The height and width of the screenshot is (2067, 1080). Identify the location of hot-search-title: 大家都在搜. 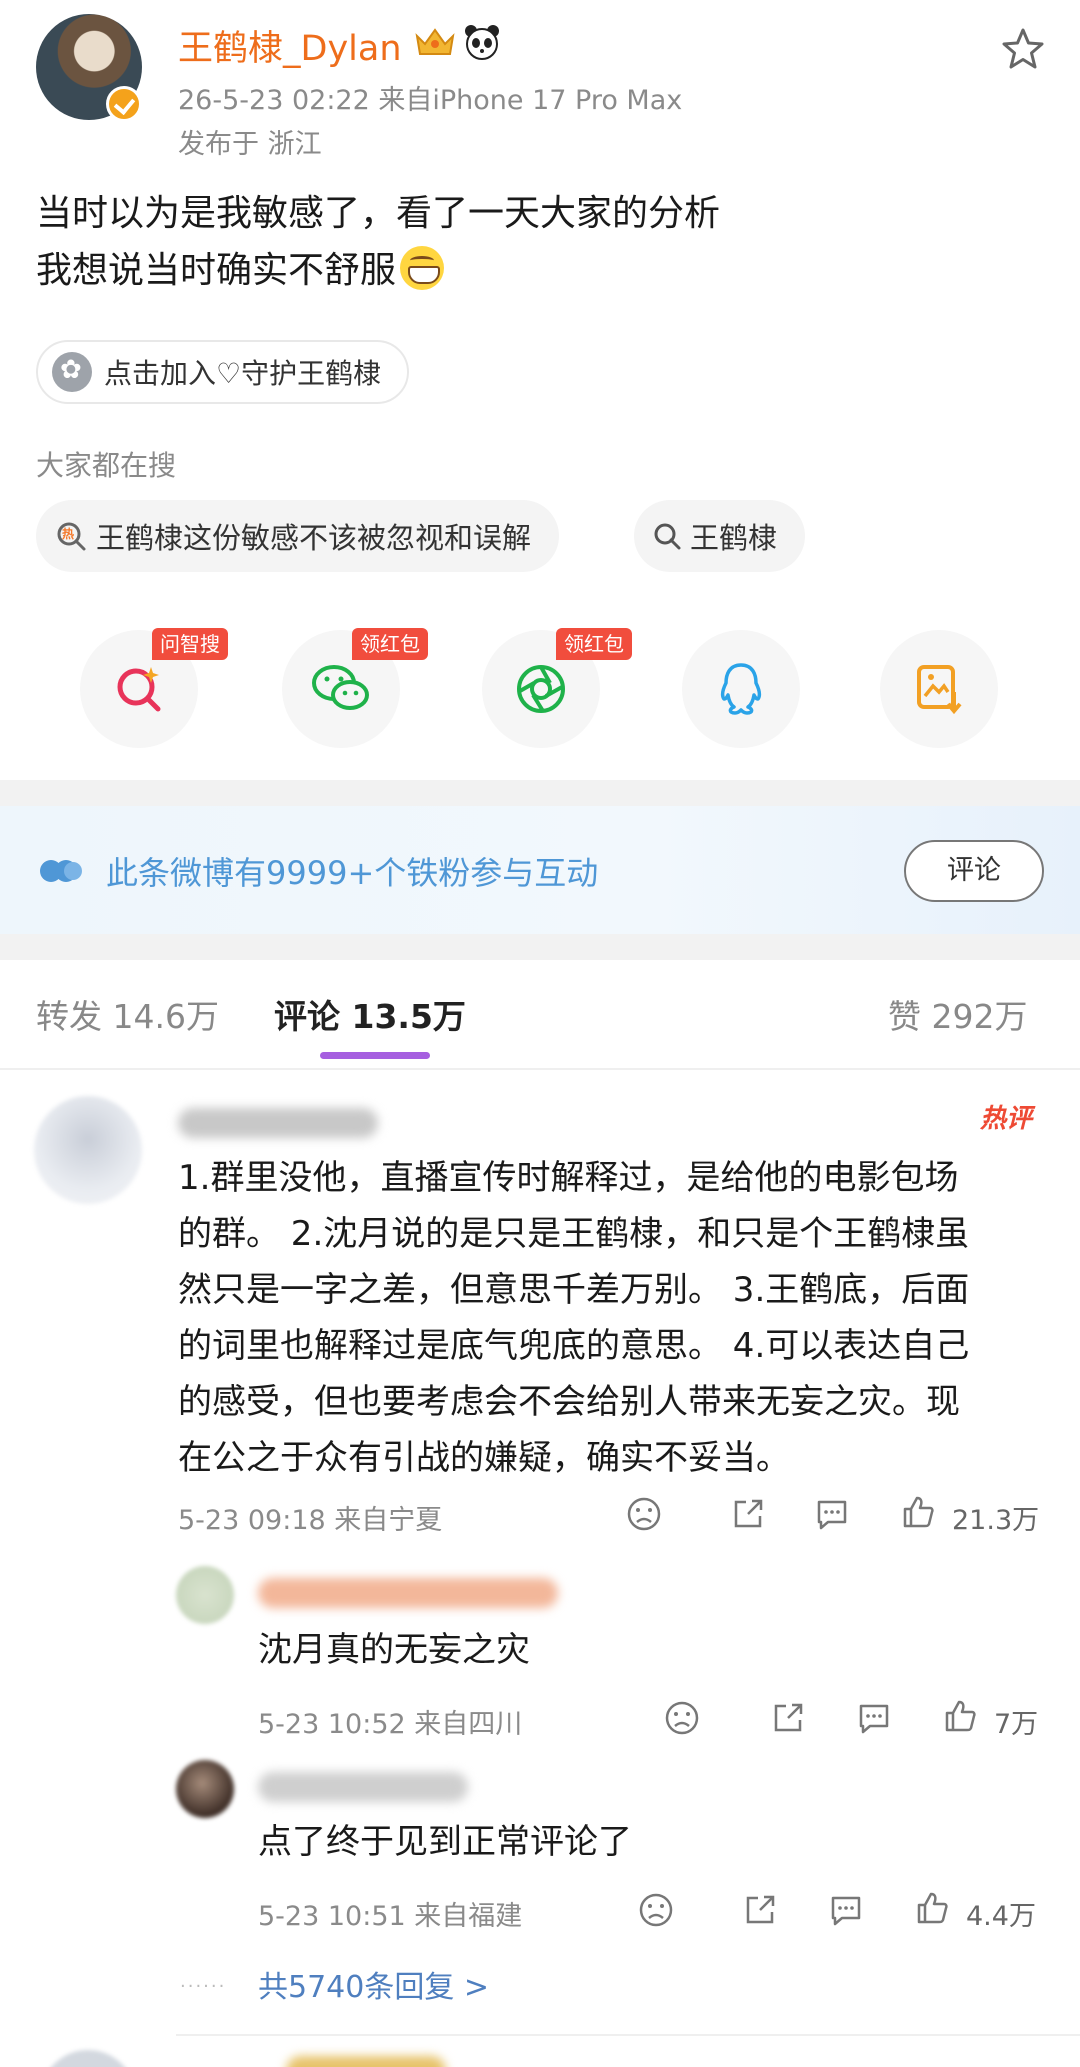
(106, 465).